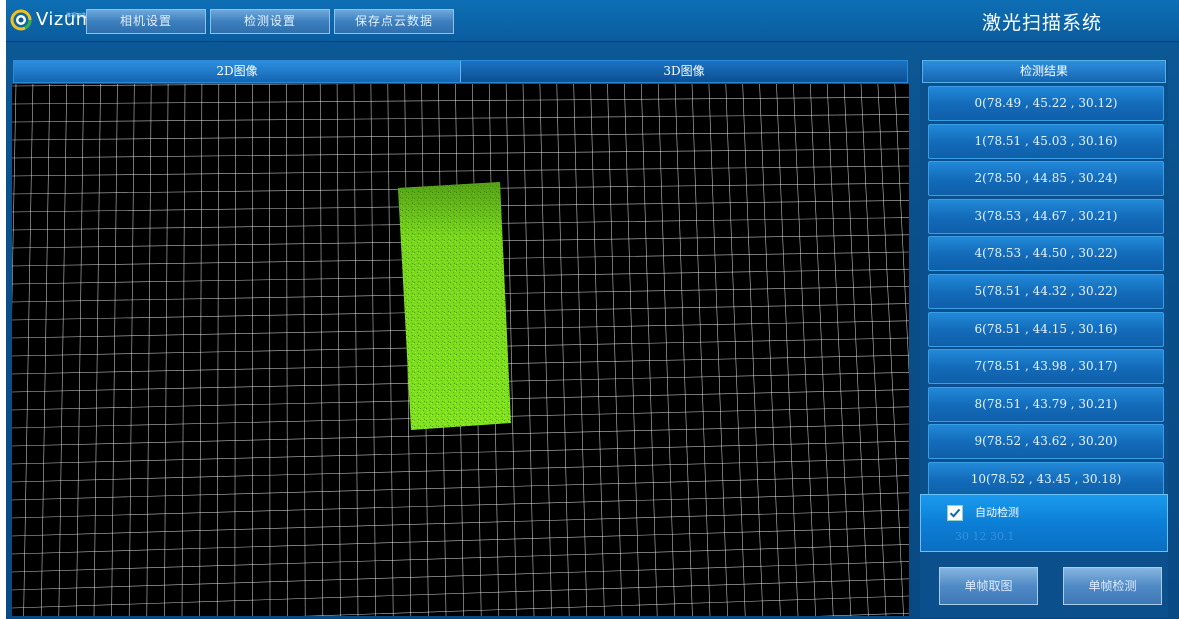 Image resolution: width=1179 pixels, height=619 pixels. What do you see at coordinates (1044, 523) in the screenshot?
I see `auto-detect-box: 自动检测 30 12 30.1` at bounding box center [1044, 523].